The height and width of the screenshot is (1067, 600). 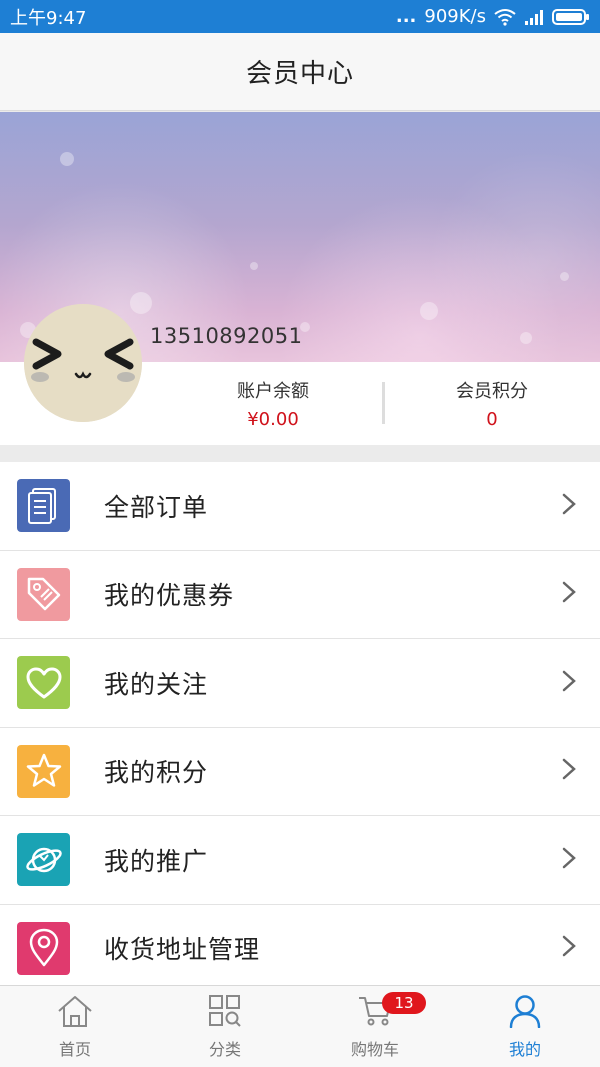 I want to click on planet-icon, so click(x=43, y=860).